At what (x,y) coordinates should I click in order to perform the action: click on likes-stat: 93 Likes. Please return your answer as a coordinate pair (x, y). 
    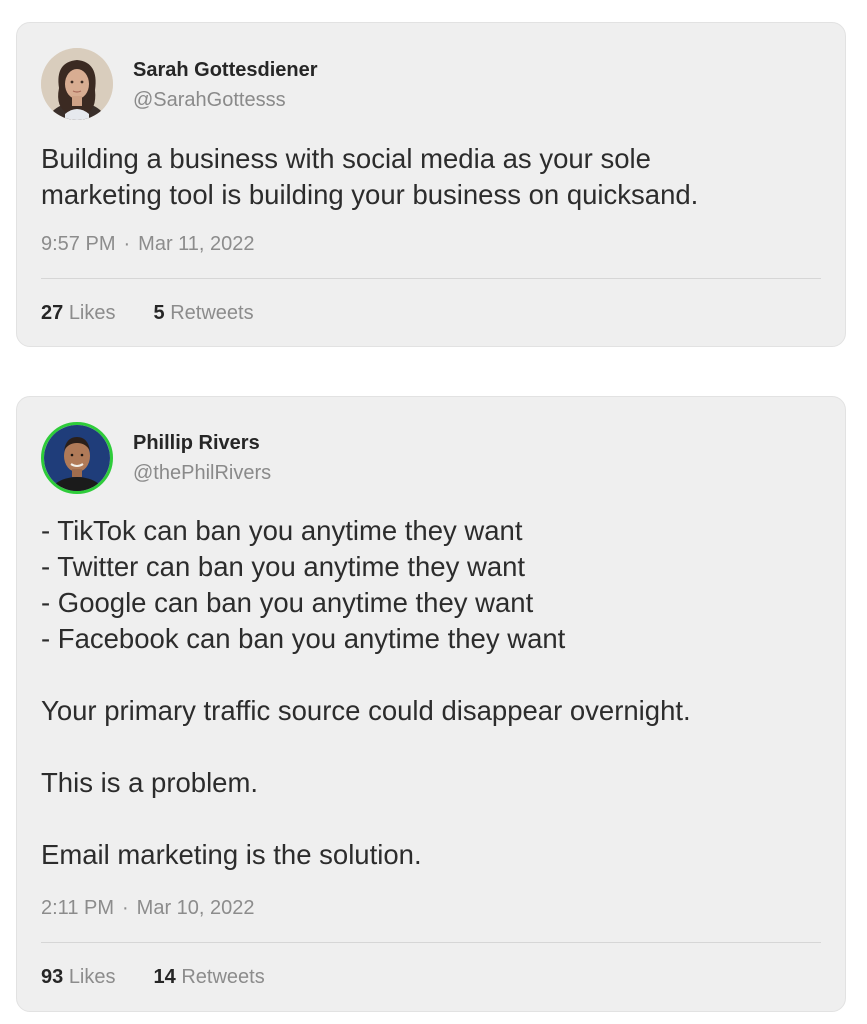
    Looking at the image, I should click on (78, 977).